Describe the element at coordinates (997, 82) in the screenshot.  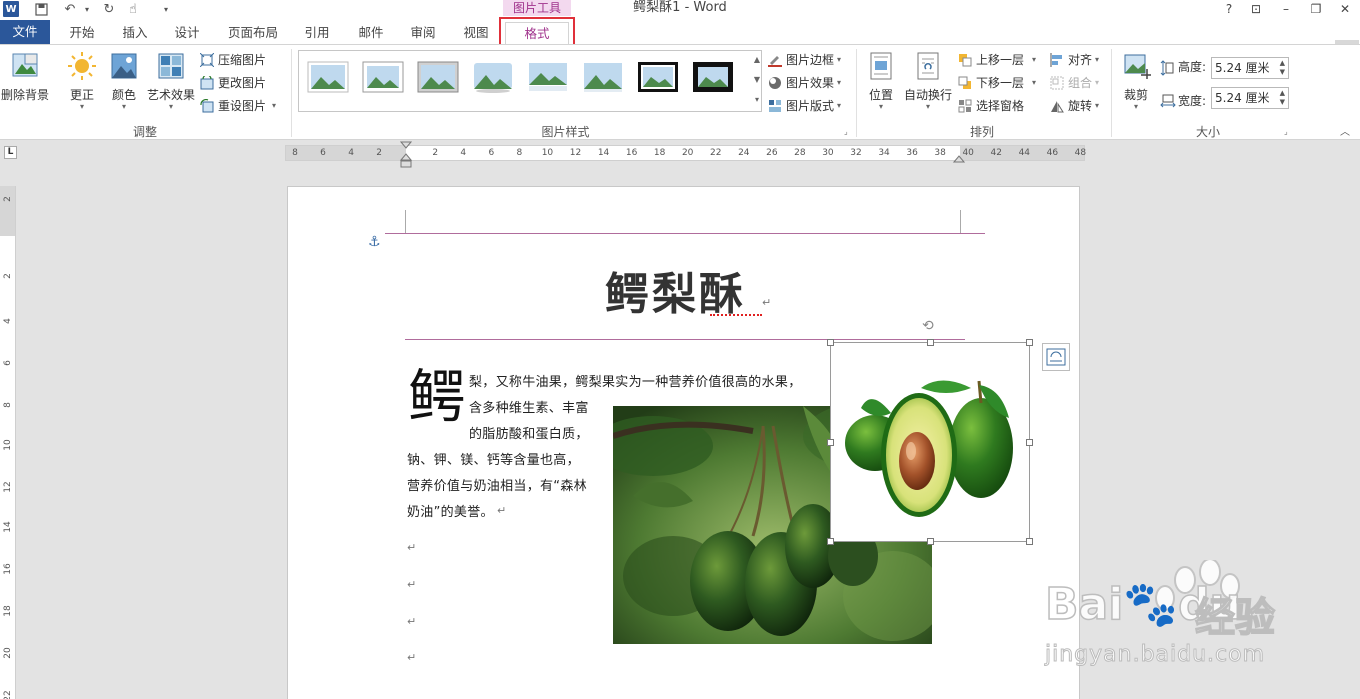
I see `send-backward-button: 下移一层 ▾` at that location.